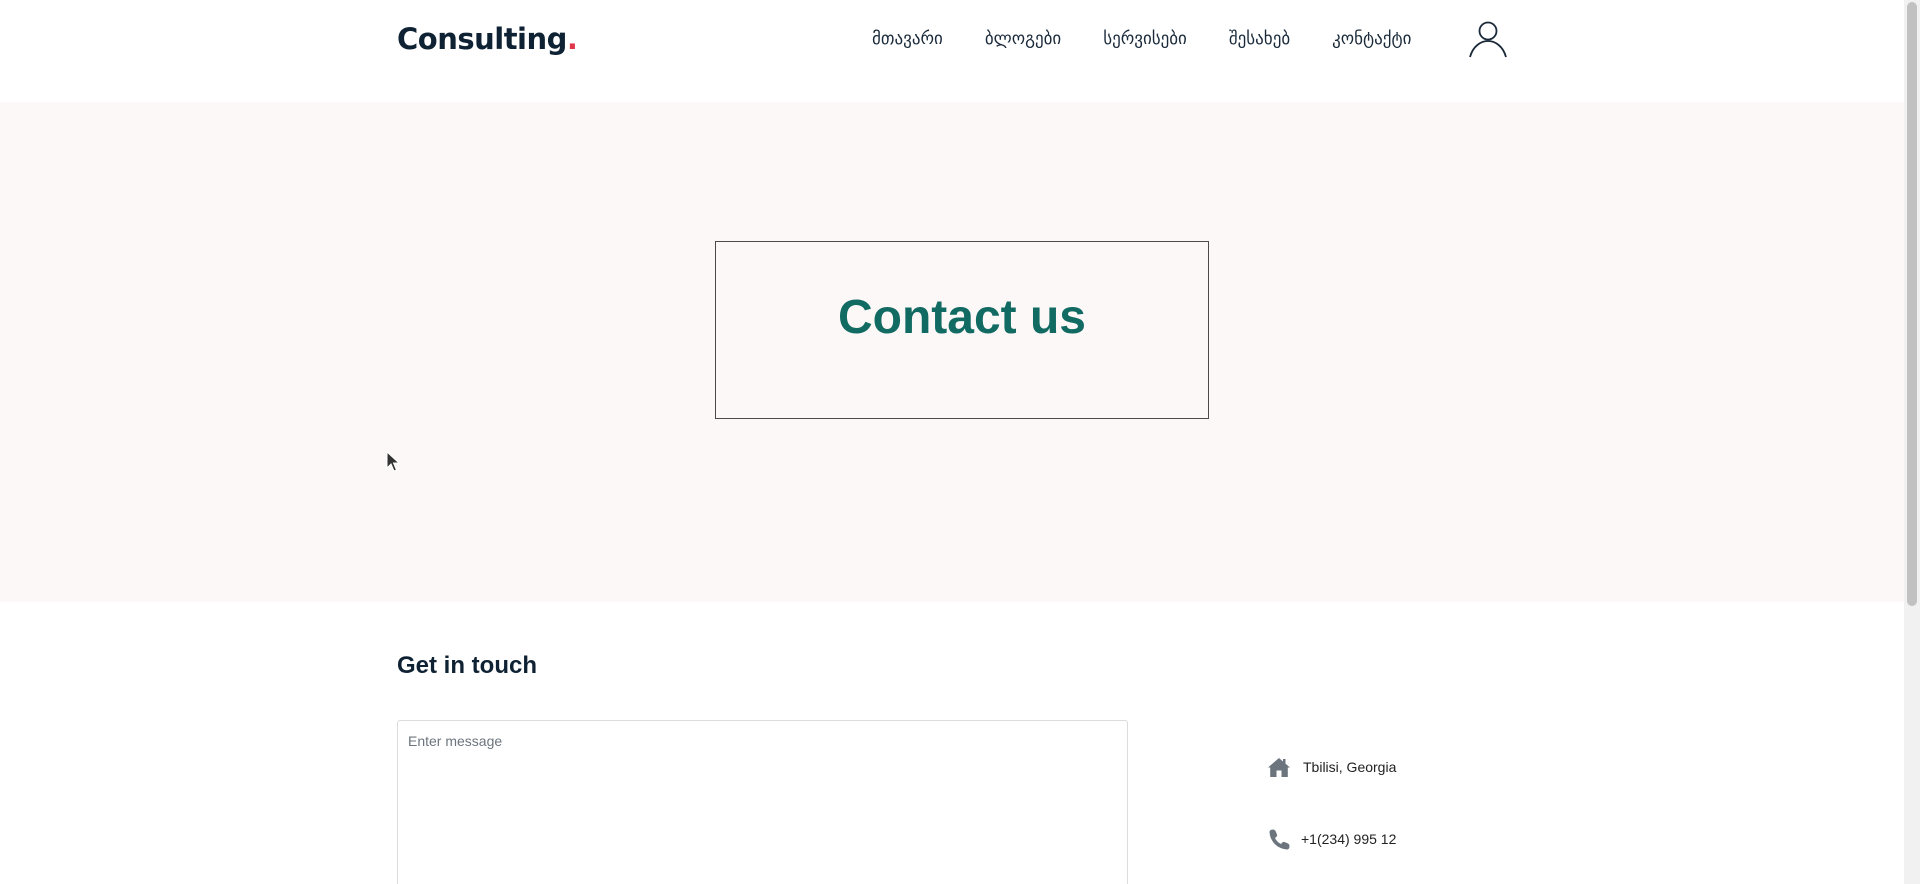 The height and width of the screenshot is (884, 1920). I want to click on page-scrollbar, so click(1912, 442).